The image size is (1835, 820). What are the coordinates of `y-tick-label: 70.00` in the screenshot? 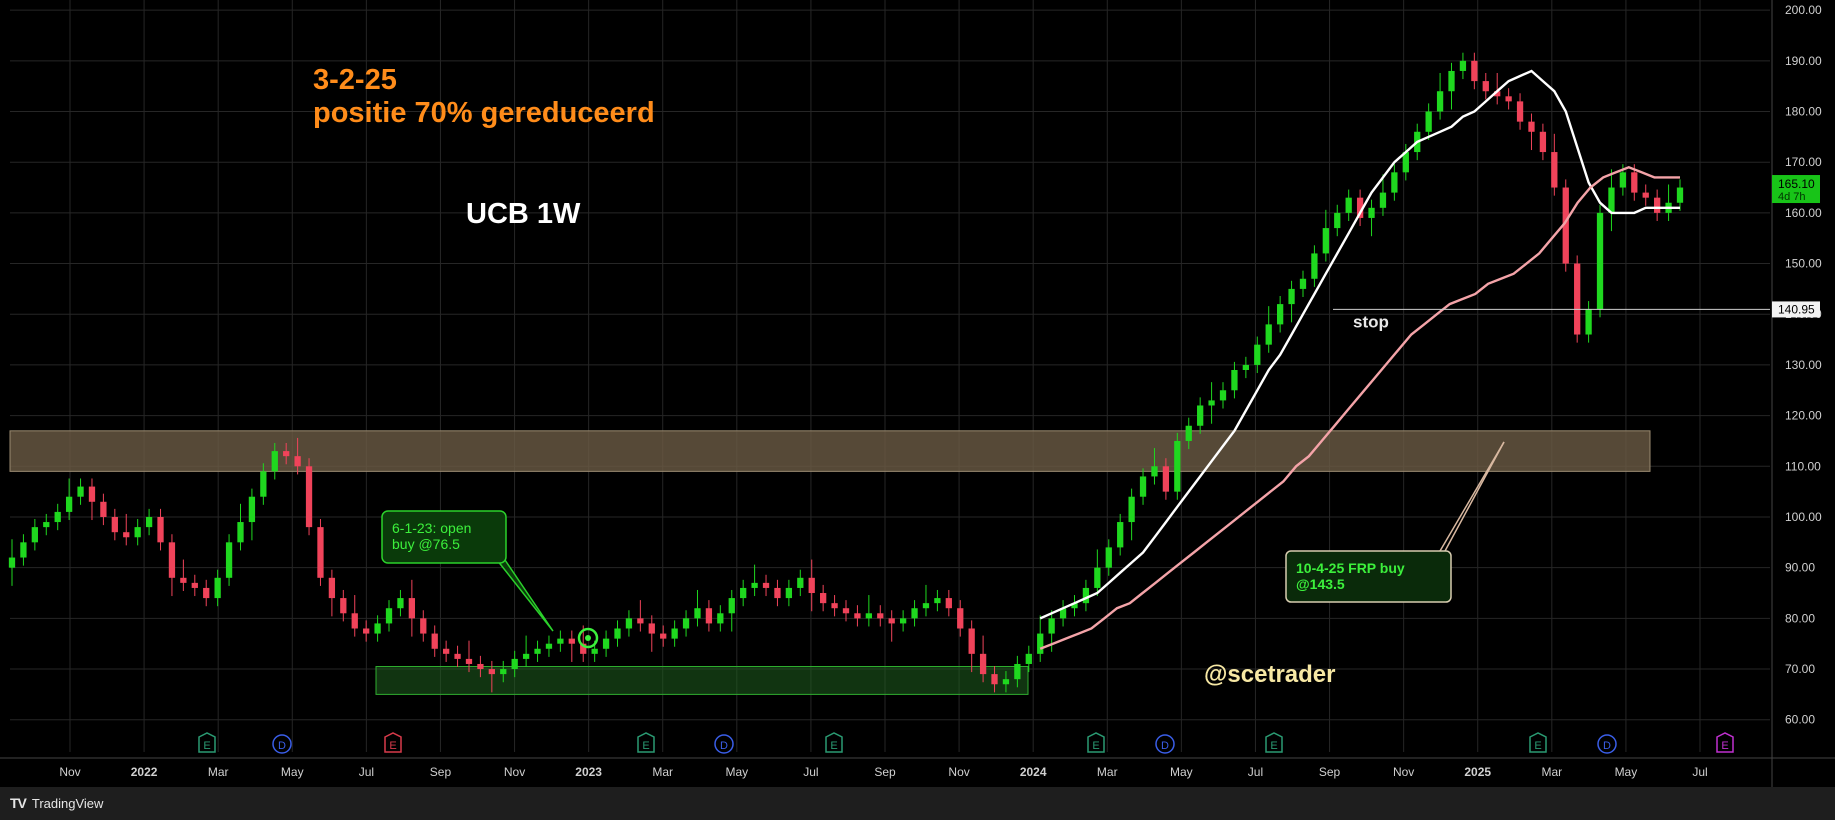 It's located at (1800, 669).